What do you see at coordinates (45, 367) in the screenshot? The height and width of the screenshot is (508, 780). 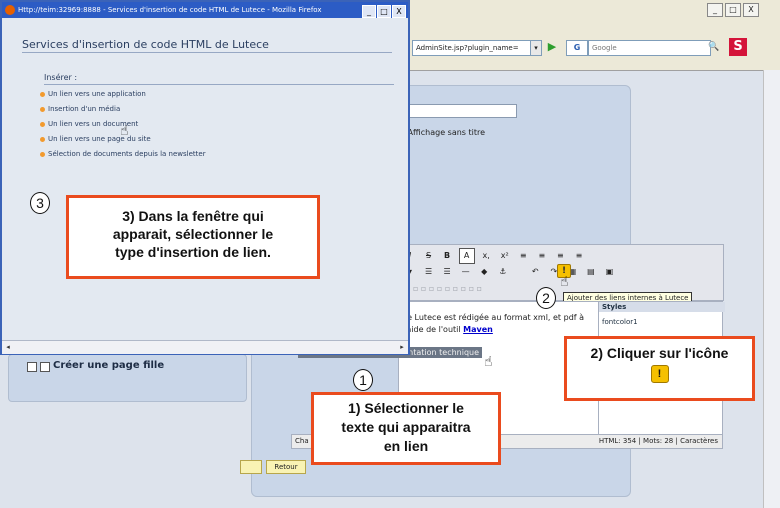 I see `page-icon` at bounding box center [45, 367].